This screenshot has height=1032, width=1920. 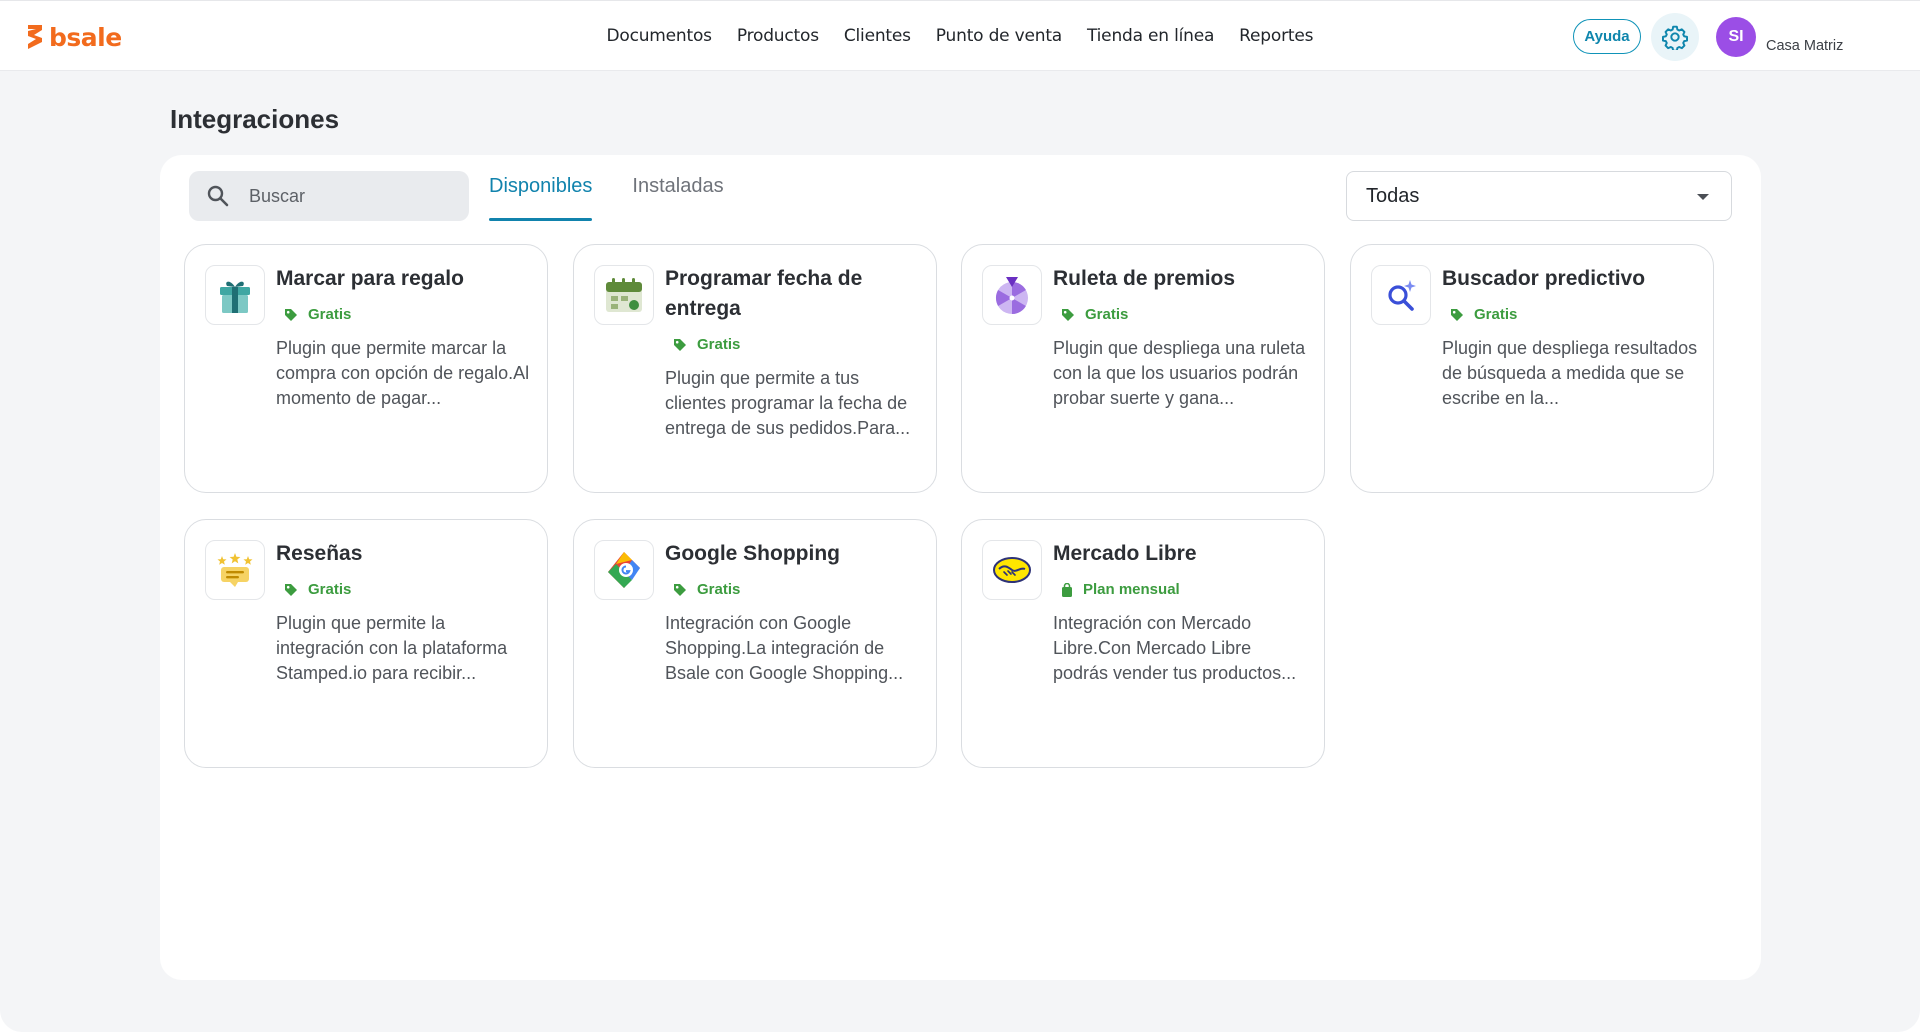 I want to click on settings-button, so click(x=1675, y=37).